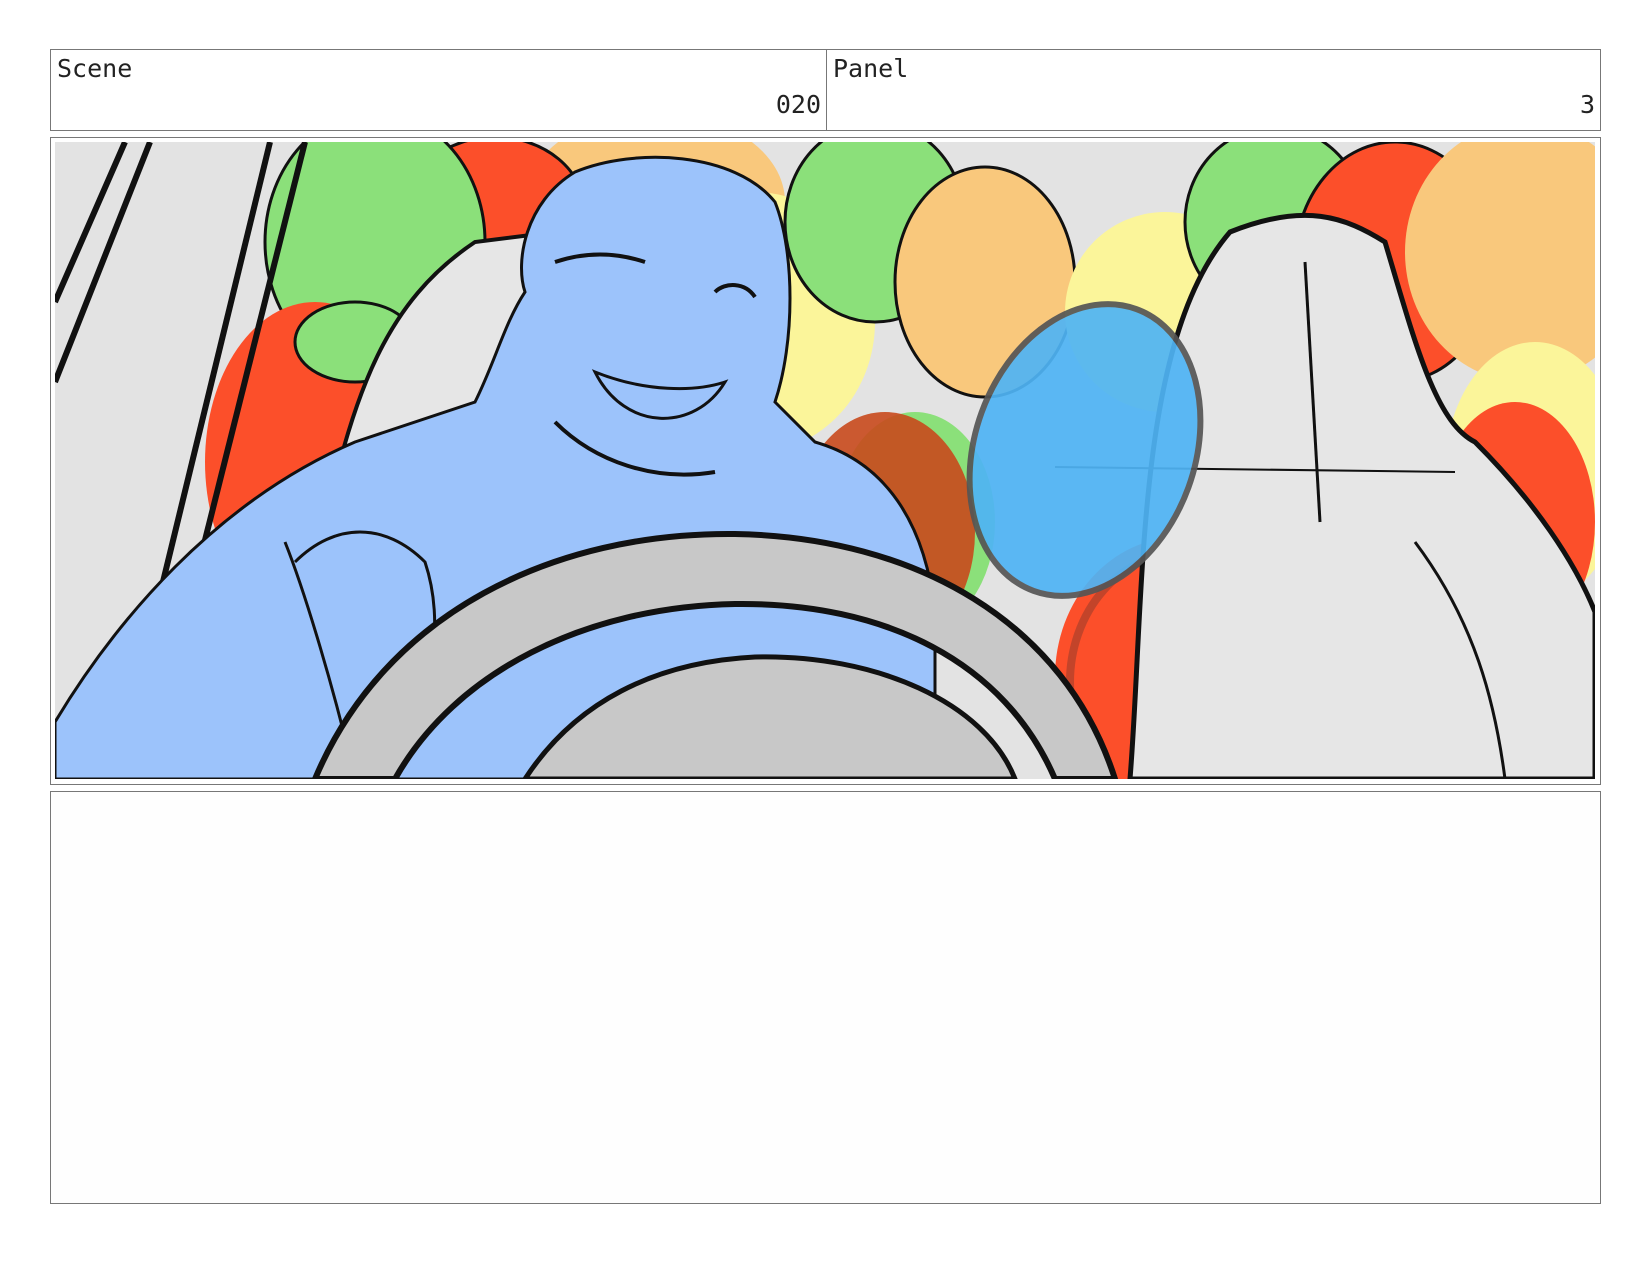 The image size is (1650, 1275). Describe the element at coordinates (798, 104) in the screenshot. I see `scene-number: 020` at that location.